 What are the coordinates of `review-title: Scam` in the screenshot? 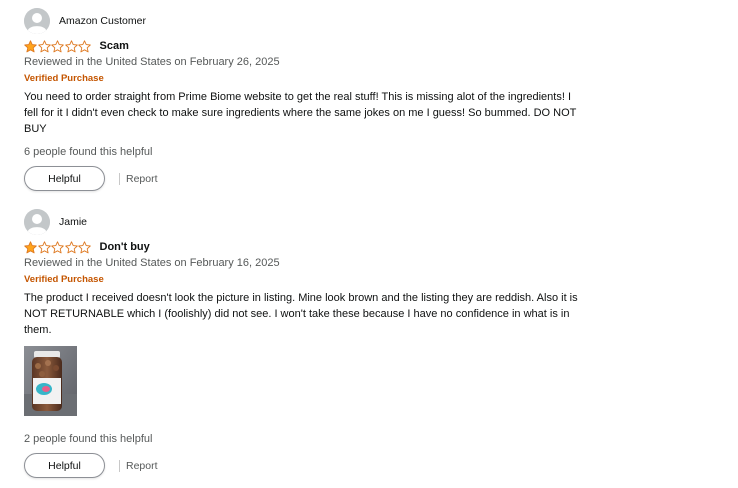 It's located at (114, 46).